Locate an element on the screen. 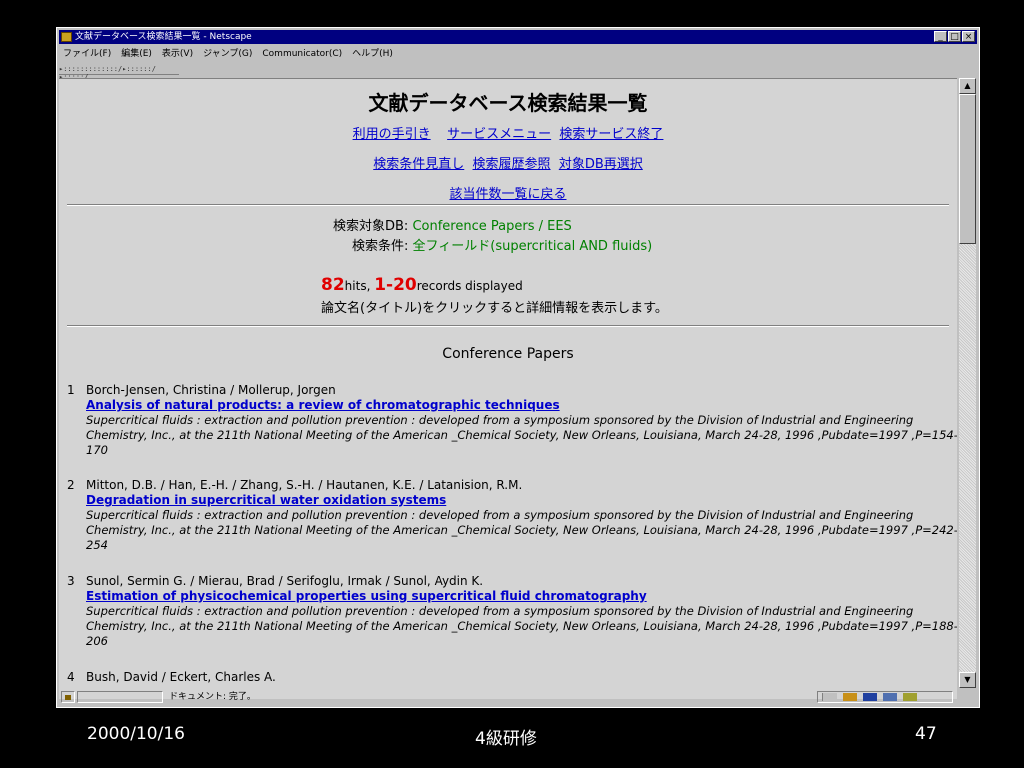 The width and height of the screenshot is (1024, 768). section-heading: Conference Papers is located at coordinates (508, 354).